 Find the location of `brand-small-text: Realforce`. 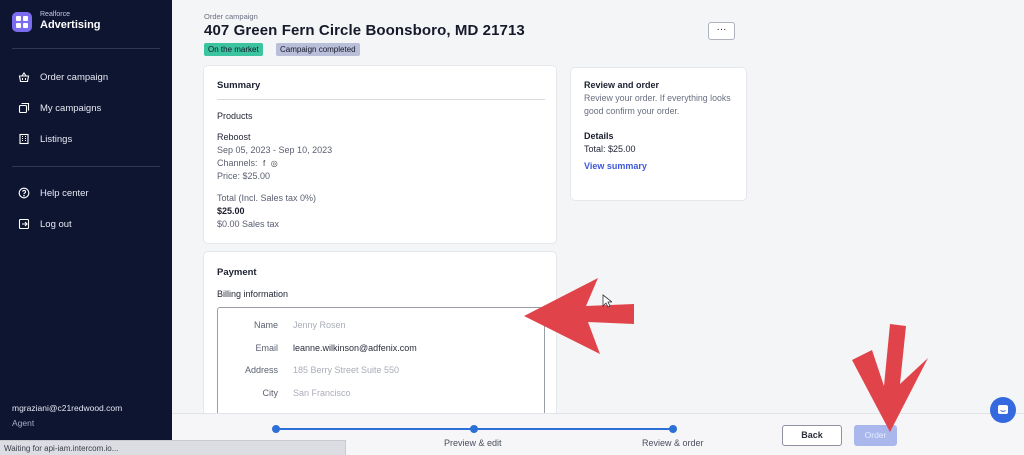

brand-small-text: Realforce is located at coordinates (55, 14).